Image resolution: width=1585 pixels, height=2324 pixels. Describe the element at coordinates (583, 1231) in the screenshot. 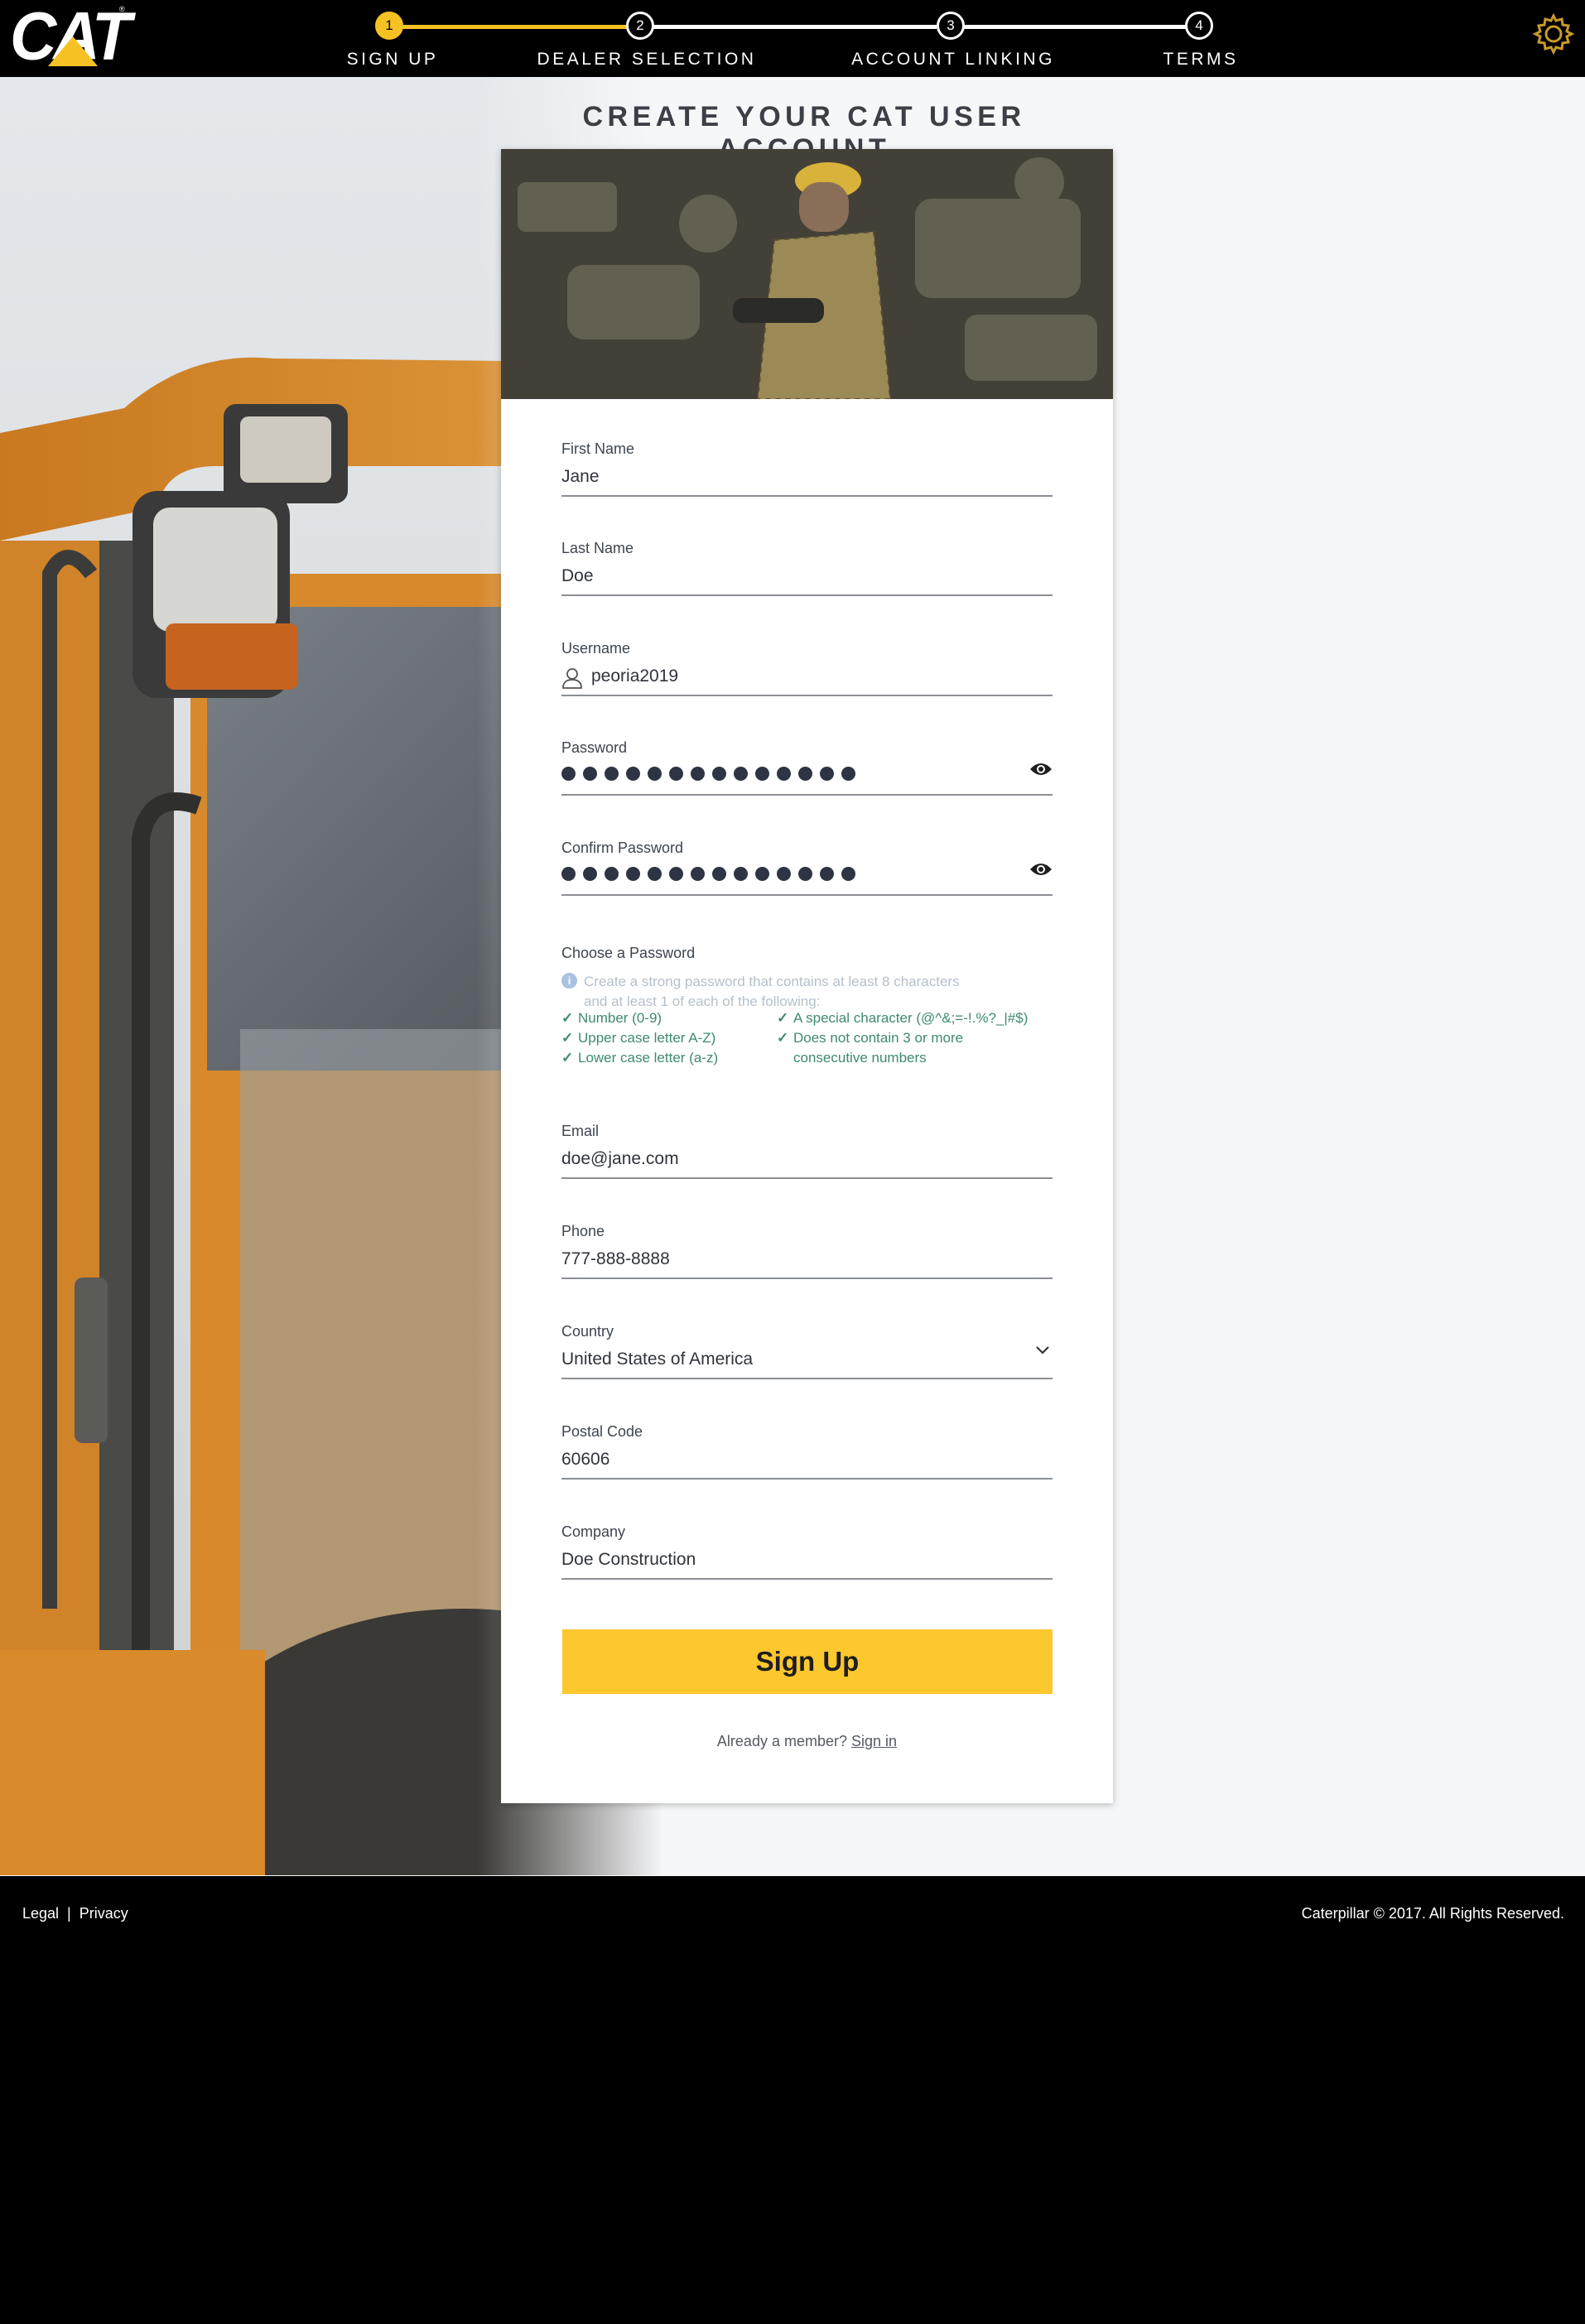

I see `phone-label: Phone` at that location.